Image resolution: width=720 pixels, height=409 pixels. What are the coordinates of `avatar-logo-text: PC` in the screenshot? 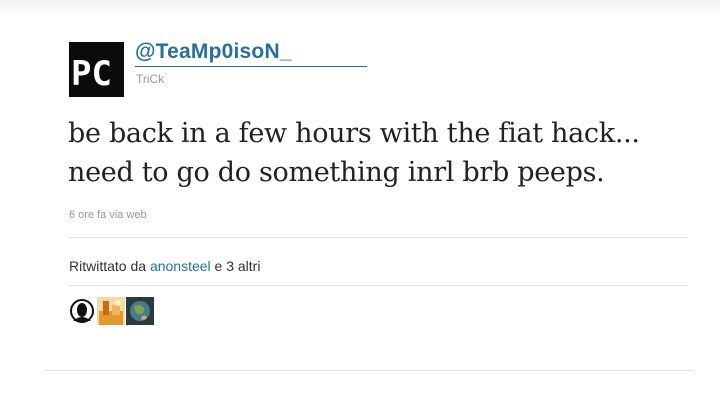 It's located at (91, 74).